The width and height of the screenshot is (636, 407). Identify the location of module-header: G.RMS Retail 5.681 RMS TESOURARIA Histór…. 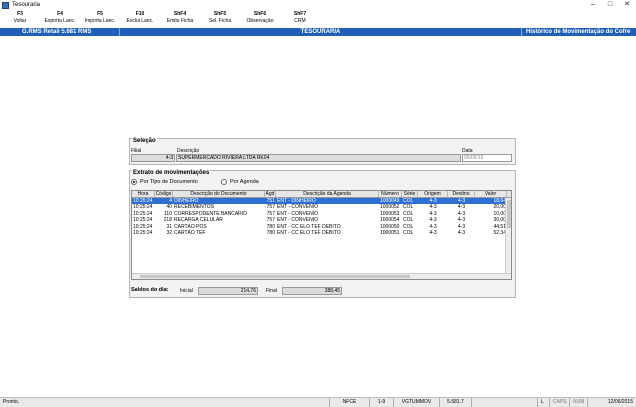
(318, 32).